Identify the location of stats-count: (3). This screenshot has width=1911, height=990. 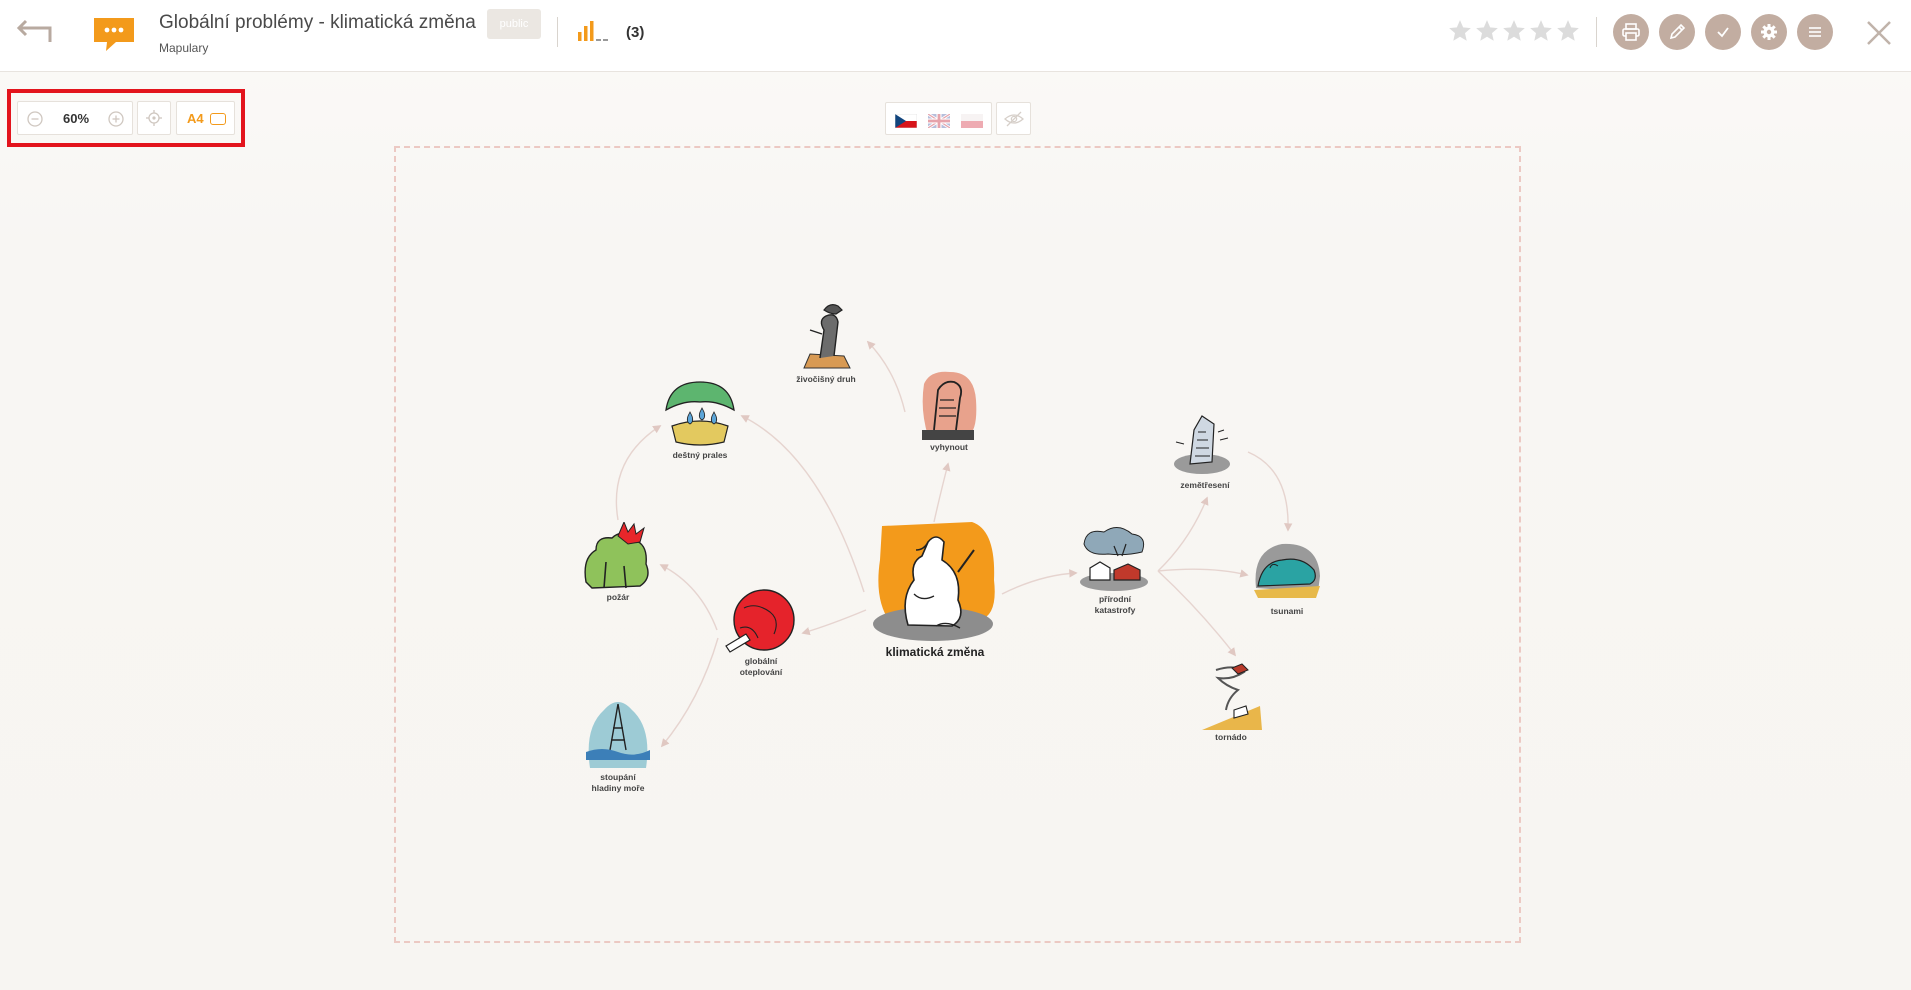
(635, 32).